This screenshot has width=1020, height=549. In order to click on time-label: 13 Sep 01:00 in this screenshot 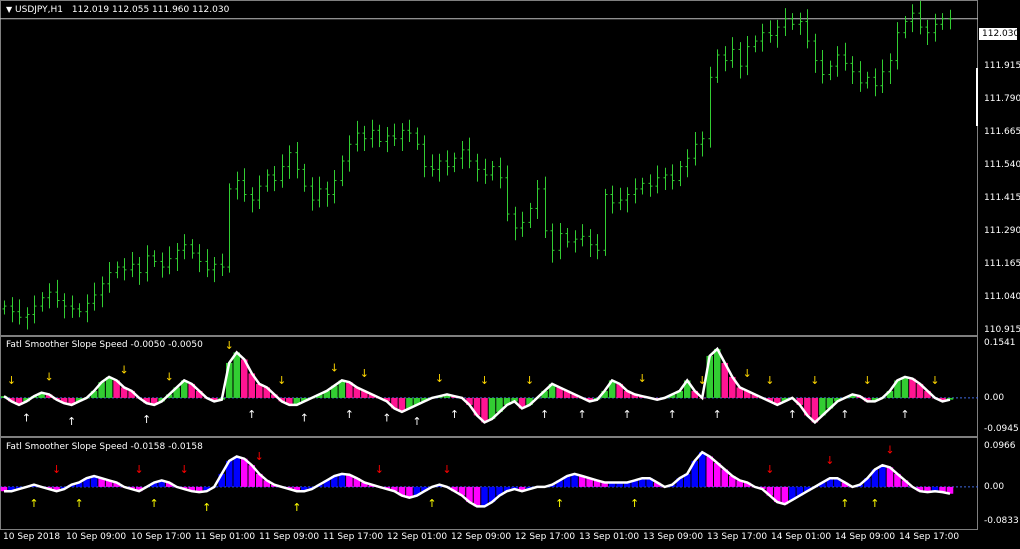, I will do `click(609, 537)`.